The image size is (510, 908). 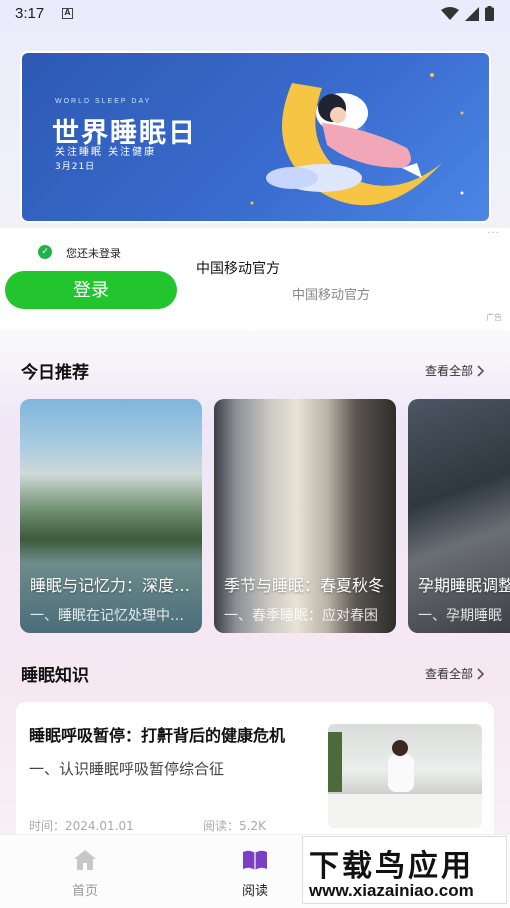 I want to click on watermark-line2: www.xiazainiao.com, so click(x=391, y=890).